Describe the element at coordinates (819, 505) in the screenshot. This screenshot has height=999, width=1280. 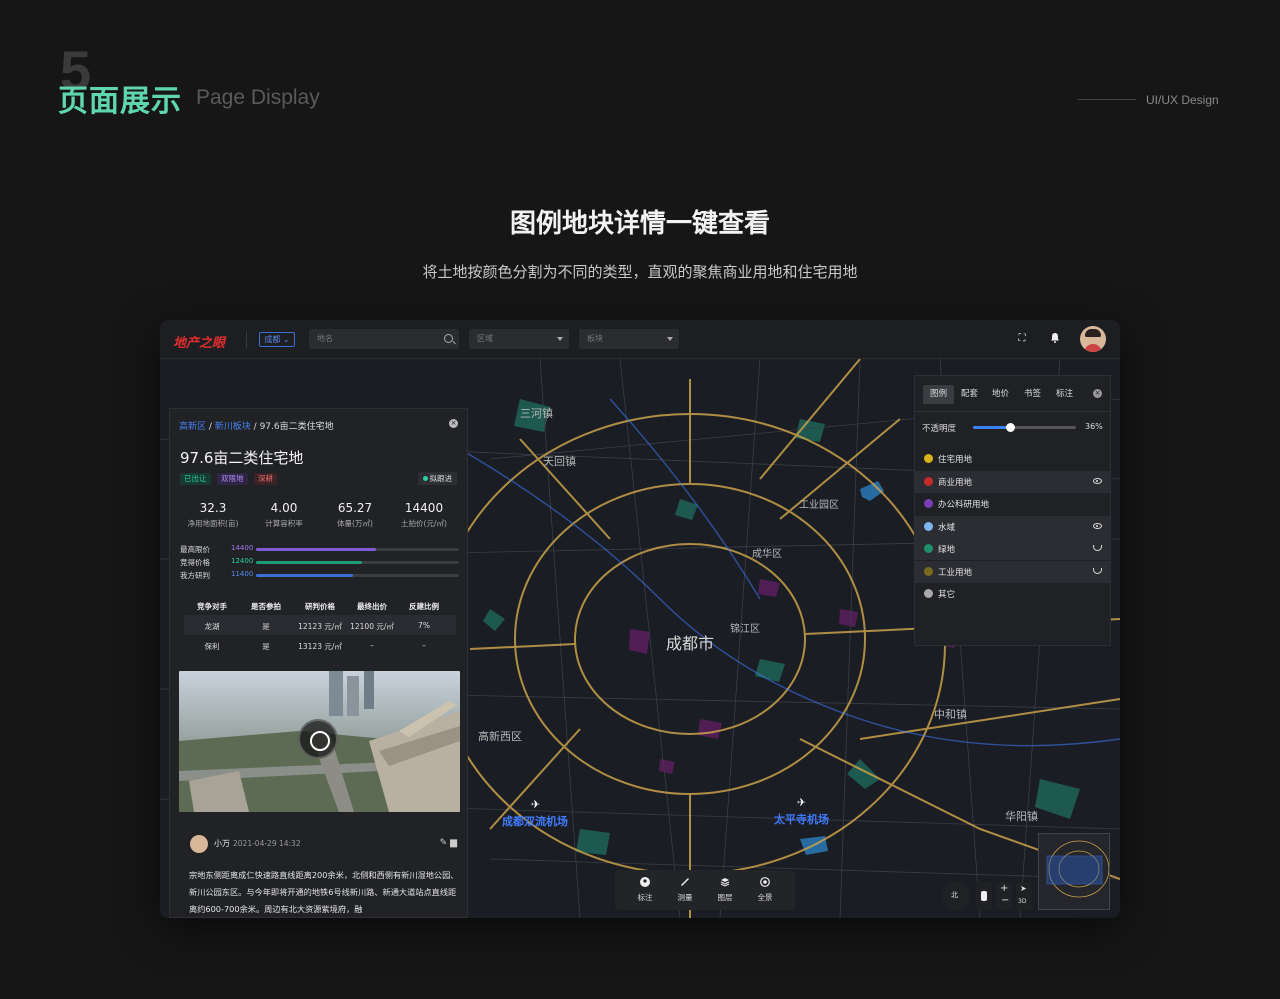
I see `map-label-gongye: 工业园区` at that location.